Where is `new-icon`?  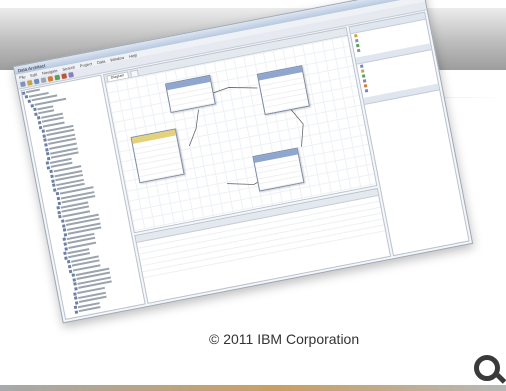 new-icon is located at coordinates (22, 83).